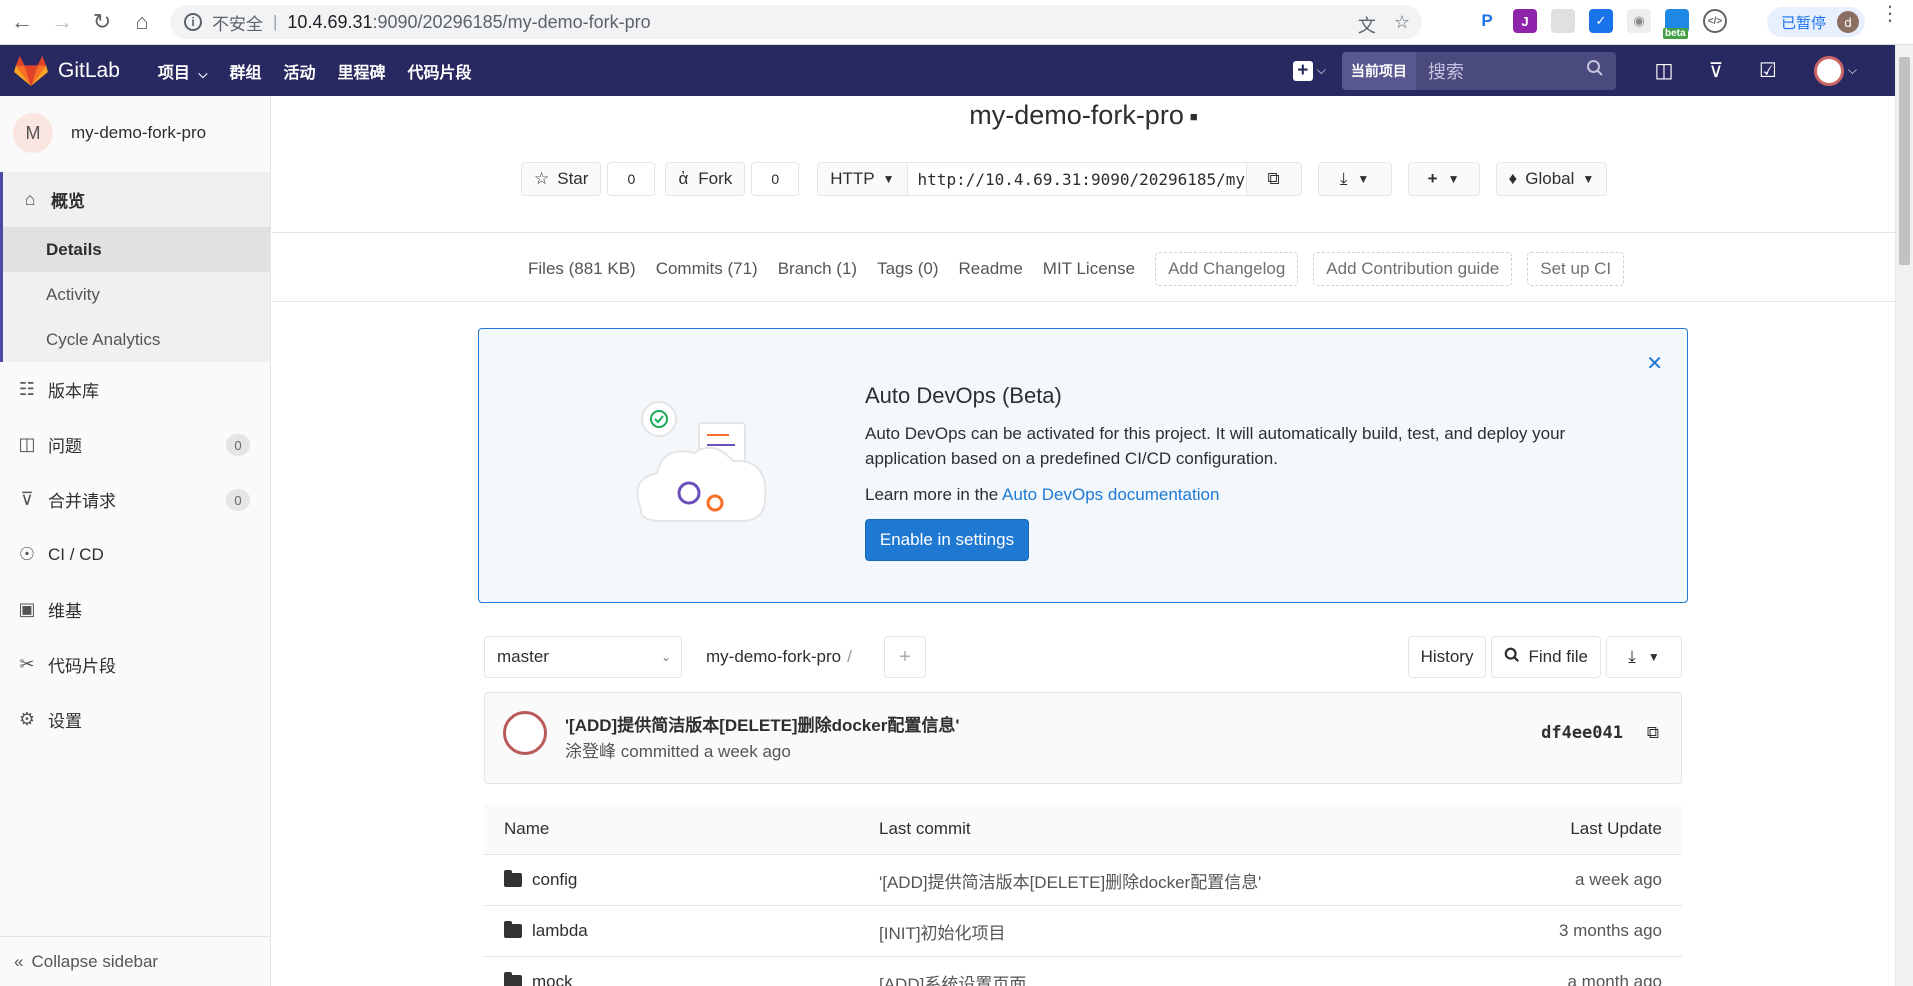 This screenshot has height=986, width=1913. I want to click on stat-files: Files (881 KB), so click(582, 269).